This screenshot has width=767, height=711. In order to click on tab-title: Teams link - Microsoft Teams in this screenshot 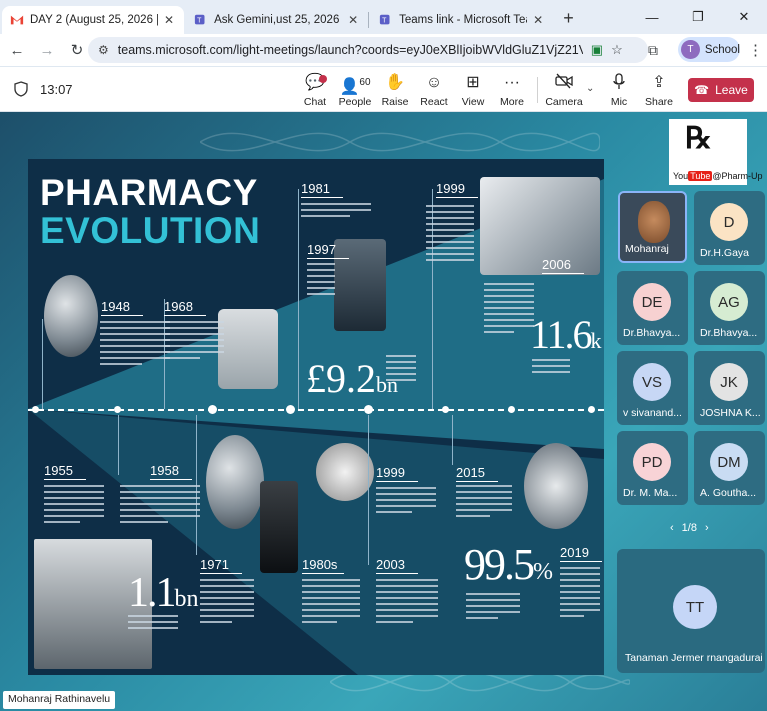, I will do `click(463, 20)`.